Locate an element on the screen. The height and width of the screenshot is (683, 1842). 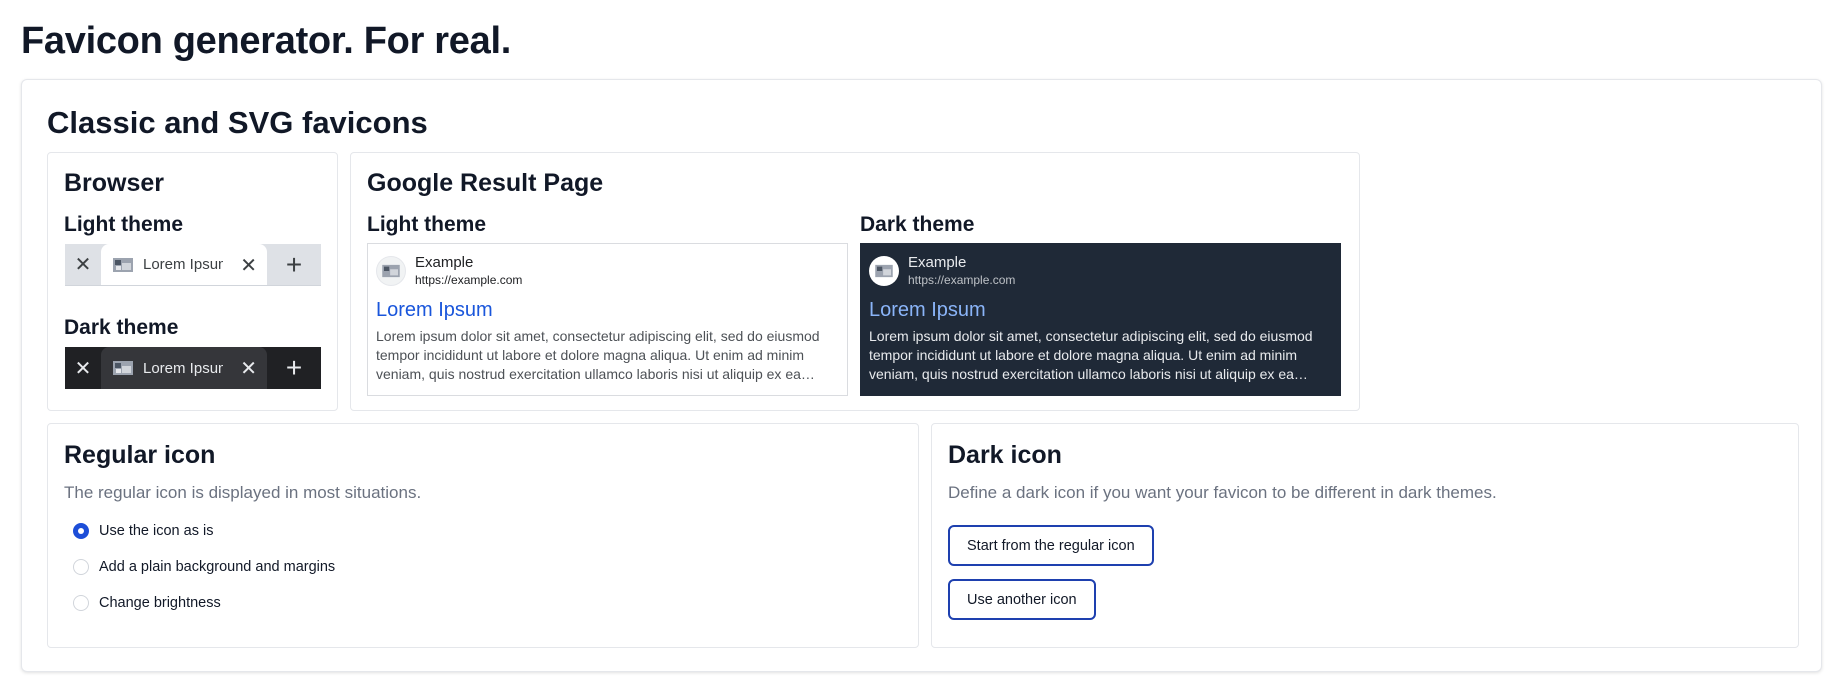
radio-label: Use the icon as is is located at coordinates (156, 531).